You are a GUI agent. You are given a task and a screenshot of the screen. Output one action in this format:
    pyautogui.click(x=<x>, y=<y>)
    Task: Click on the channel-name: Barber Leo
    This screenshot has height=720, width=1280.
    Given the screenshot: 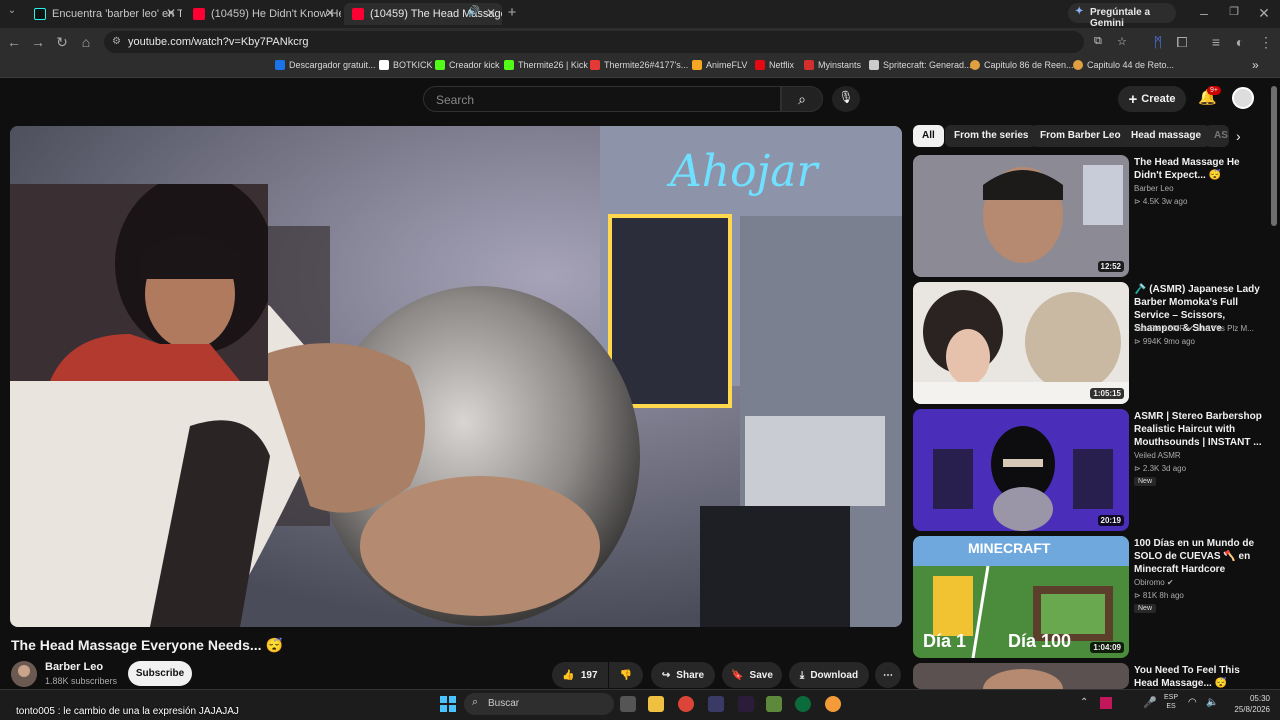 What is the action you would take?
    pyautogui.click(x=74, y=667)
    